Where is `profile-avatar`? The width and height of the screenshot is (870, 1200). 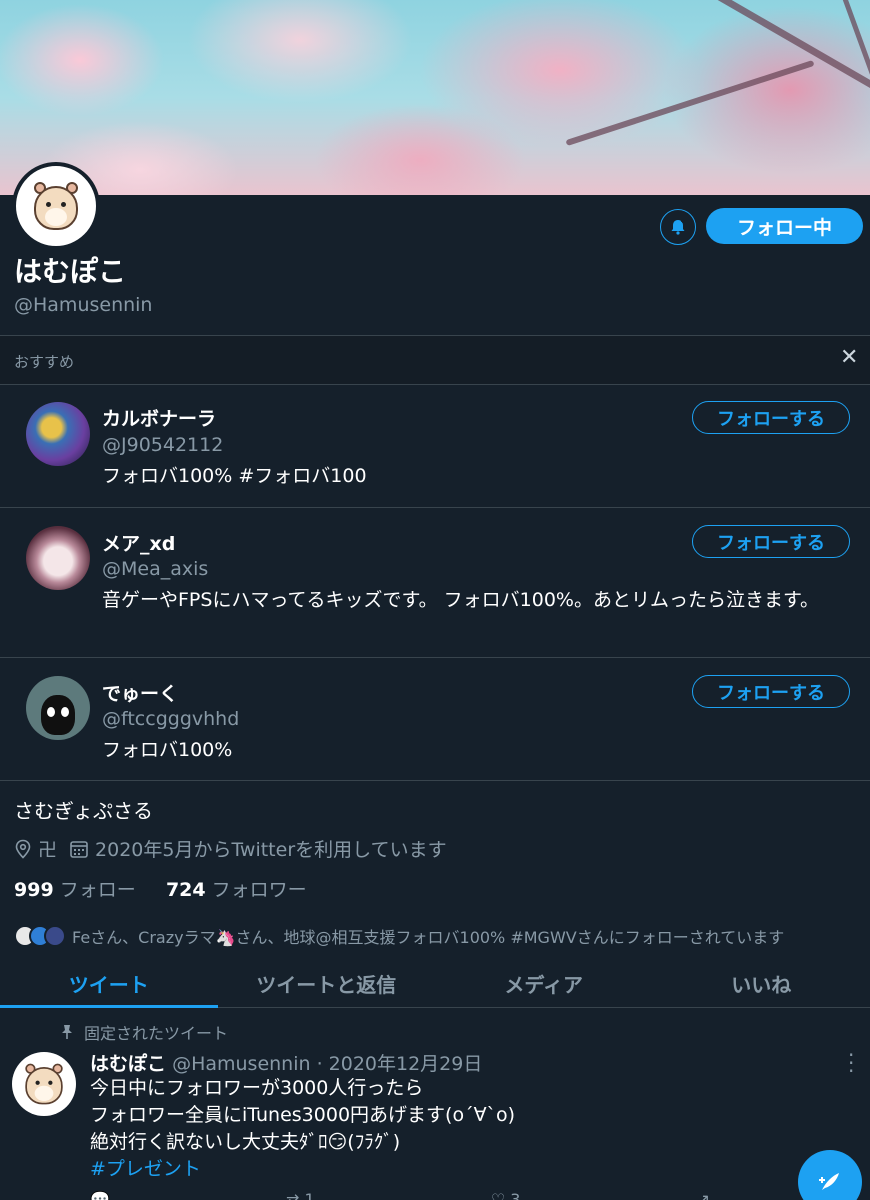 profile-avatar is located at coordinates (56, 206).